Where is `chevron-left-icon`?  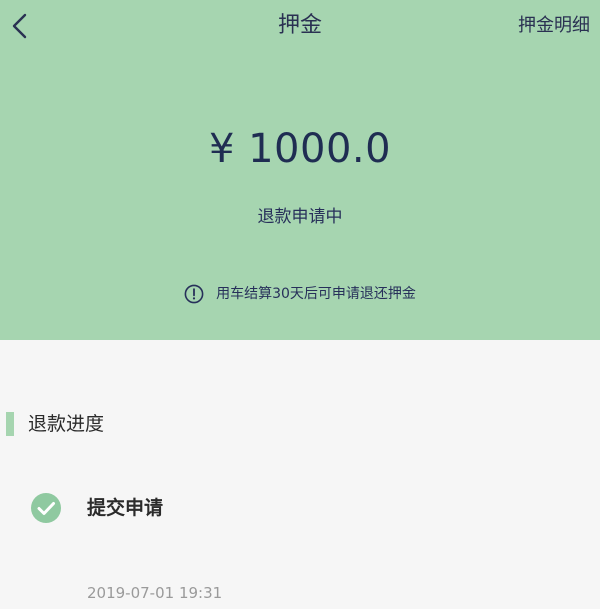 chevron-left-icon is located at coordinates (21, 26).